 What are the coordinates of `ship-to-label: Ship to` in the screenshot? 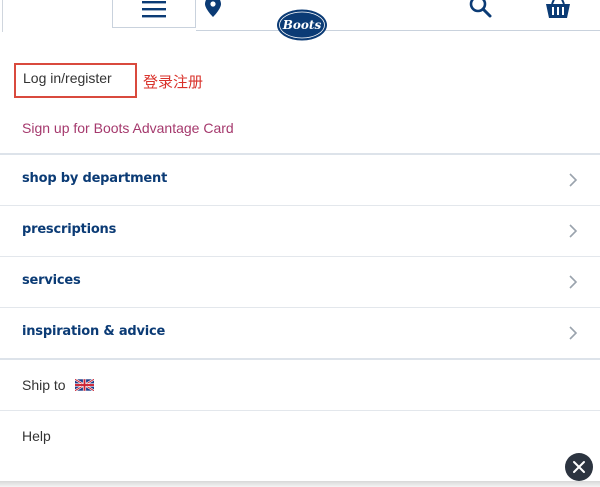 It's located at (44, 385).